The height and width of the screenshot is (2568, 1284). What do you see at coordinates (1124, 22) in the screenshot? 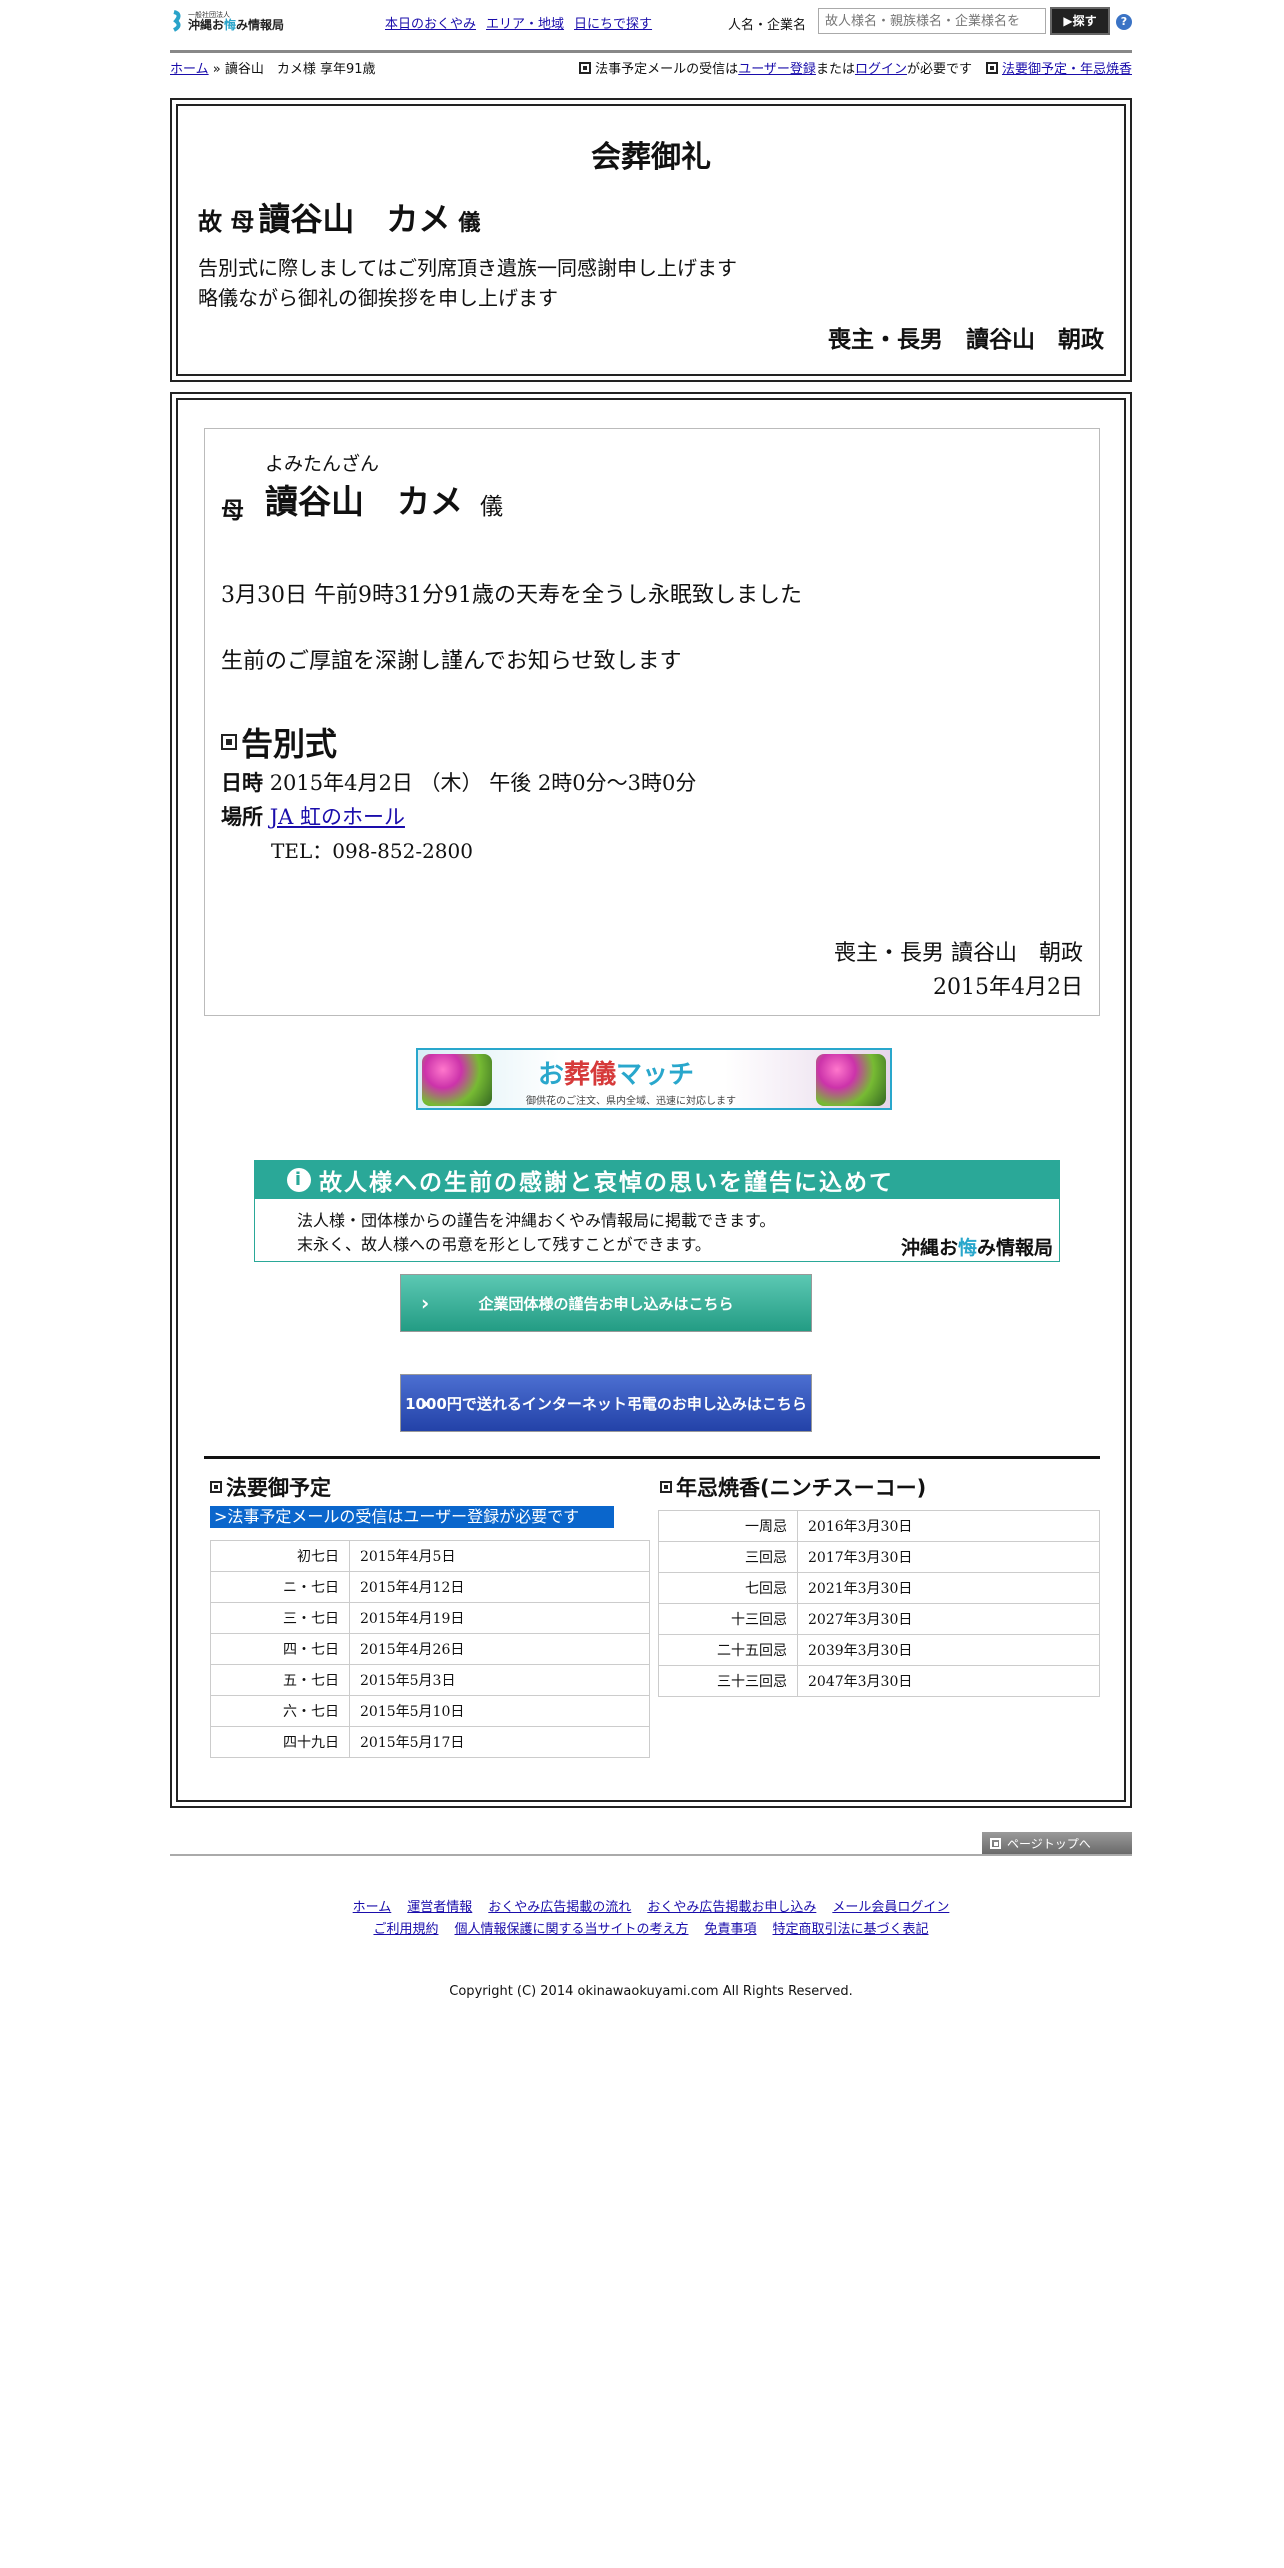
I see `help-icon: ?` at bounding box center [1124, 22].